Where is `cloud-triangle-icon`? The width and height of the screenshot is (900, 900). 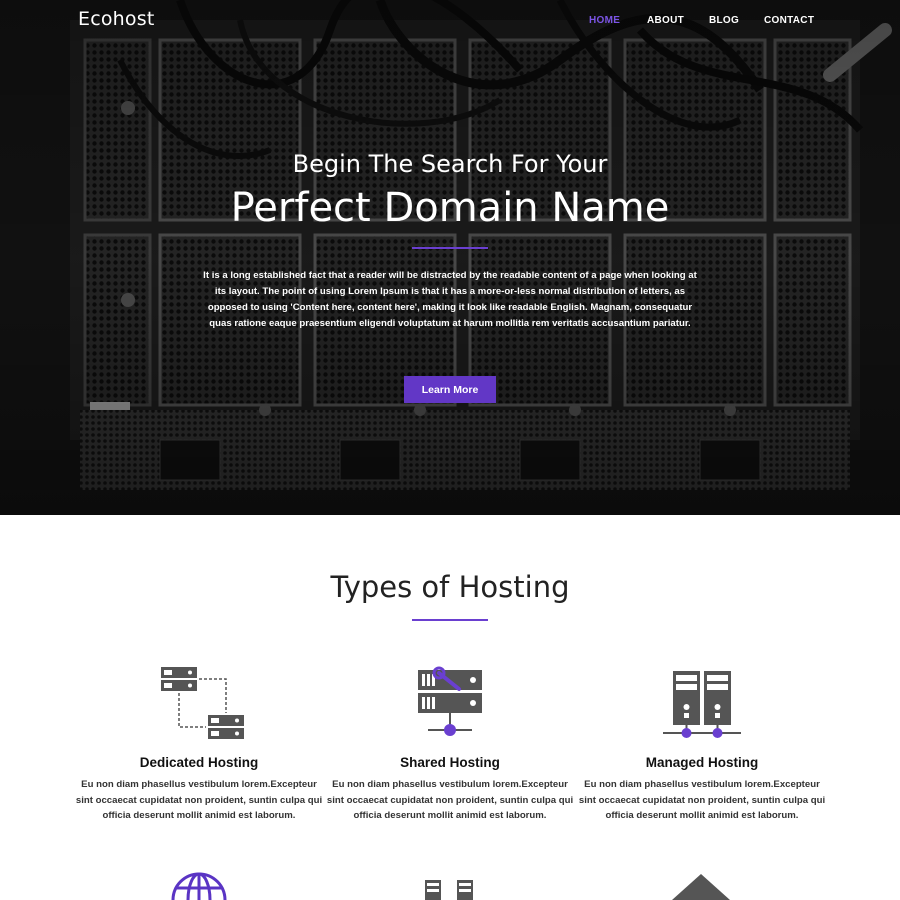
cloud-triangle-icon is located at coordinates (701, 887).